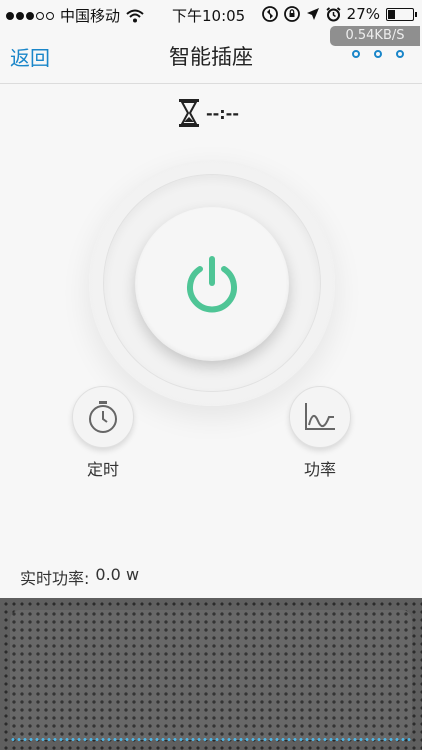  Describe the element at coordinates (333, 13) in the screenshot. I see `alarm-icon` at that location.